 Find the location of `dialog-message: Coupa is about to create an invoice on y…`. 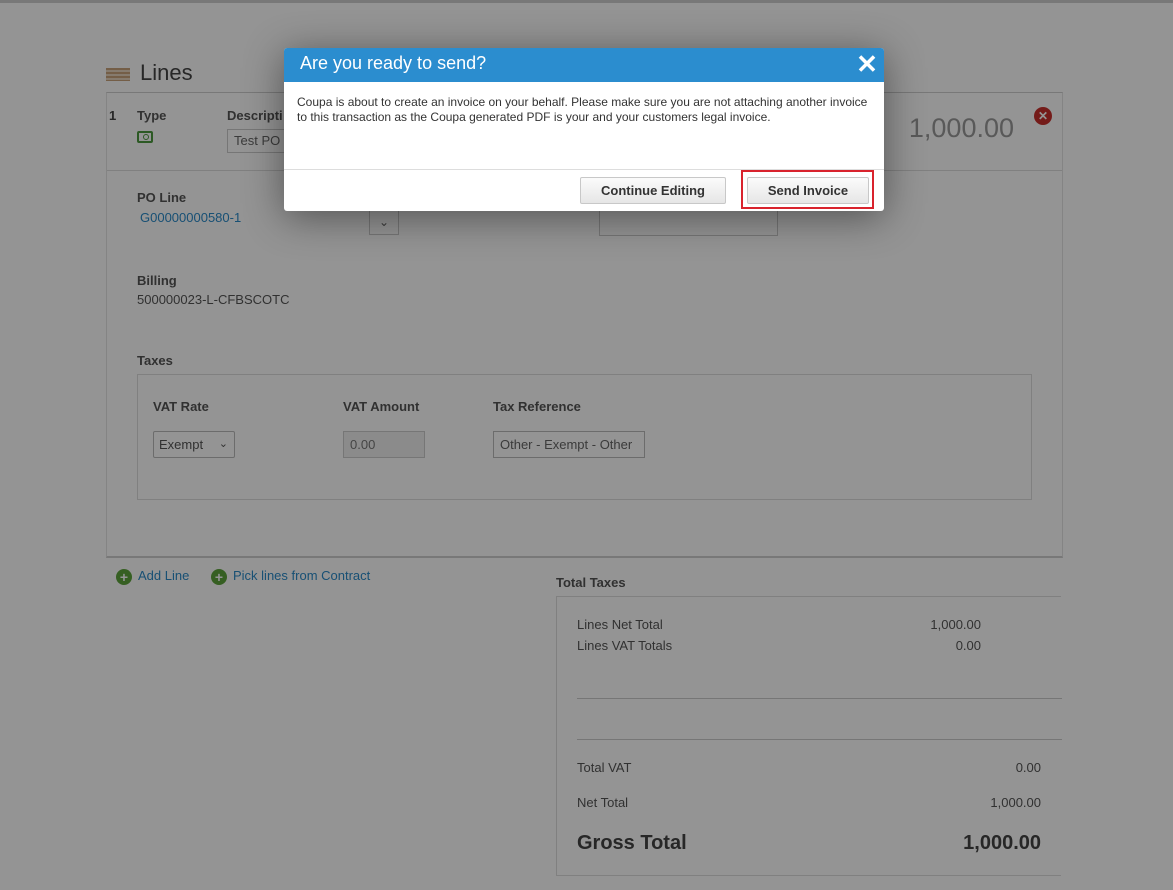

dialog-message: Coupa is about to create an invoice on y… is located at coordinates (582, 109).